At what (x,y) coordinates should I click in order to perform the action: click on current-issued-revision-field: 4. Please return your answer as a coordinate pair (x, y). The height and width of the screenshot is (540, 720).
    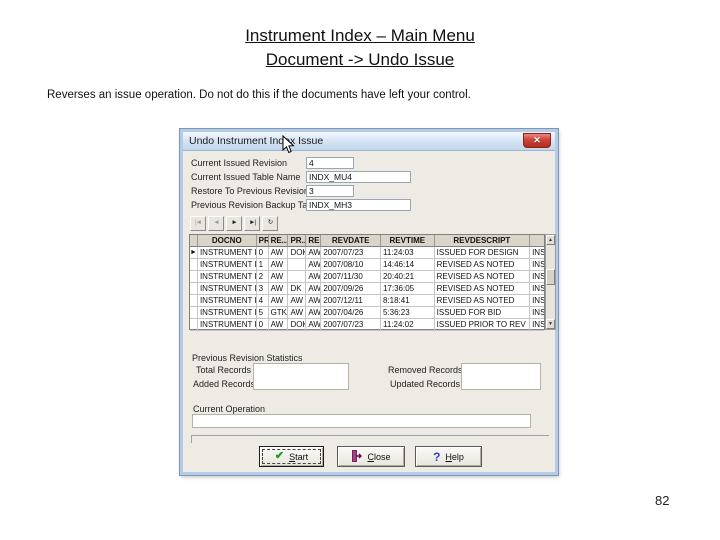
    Looking at the image, I should click on (330, 163).